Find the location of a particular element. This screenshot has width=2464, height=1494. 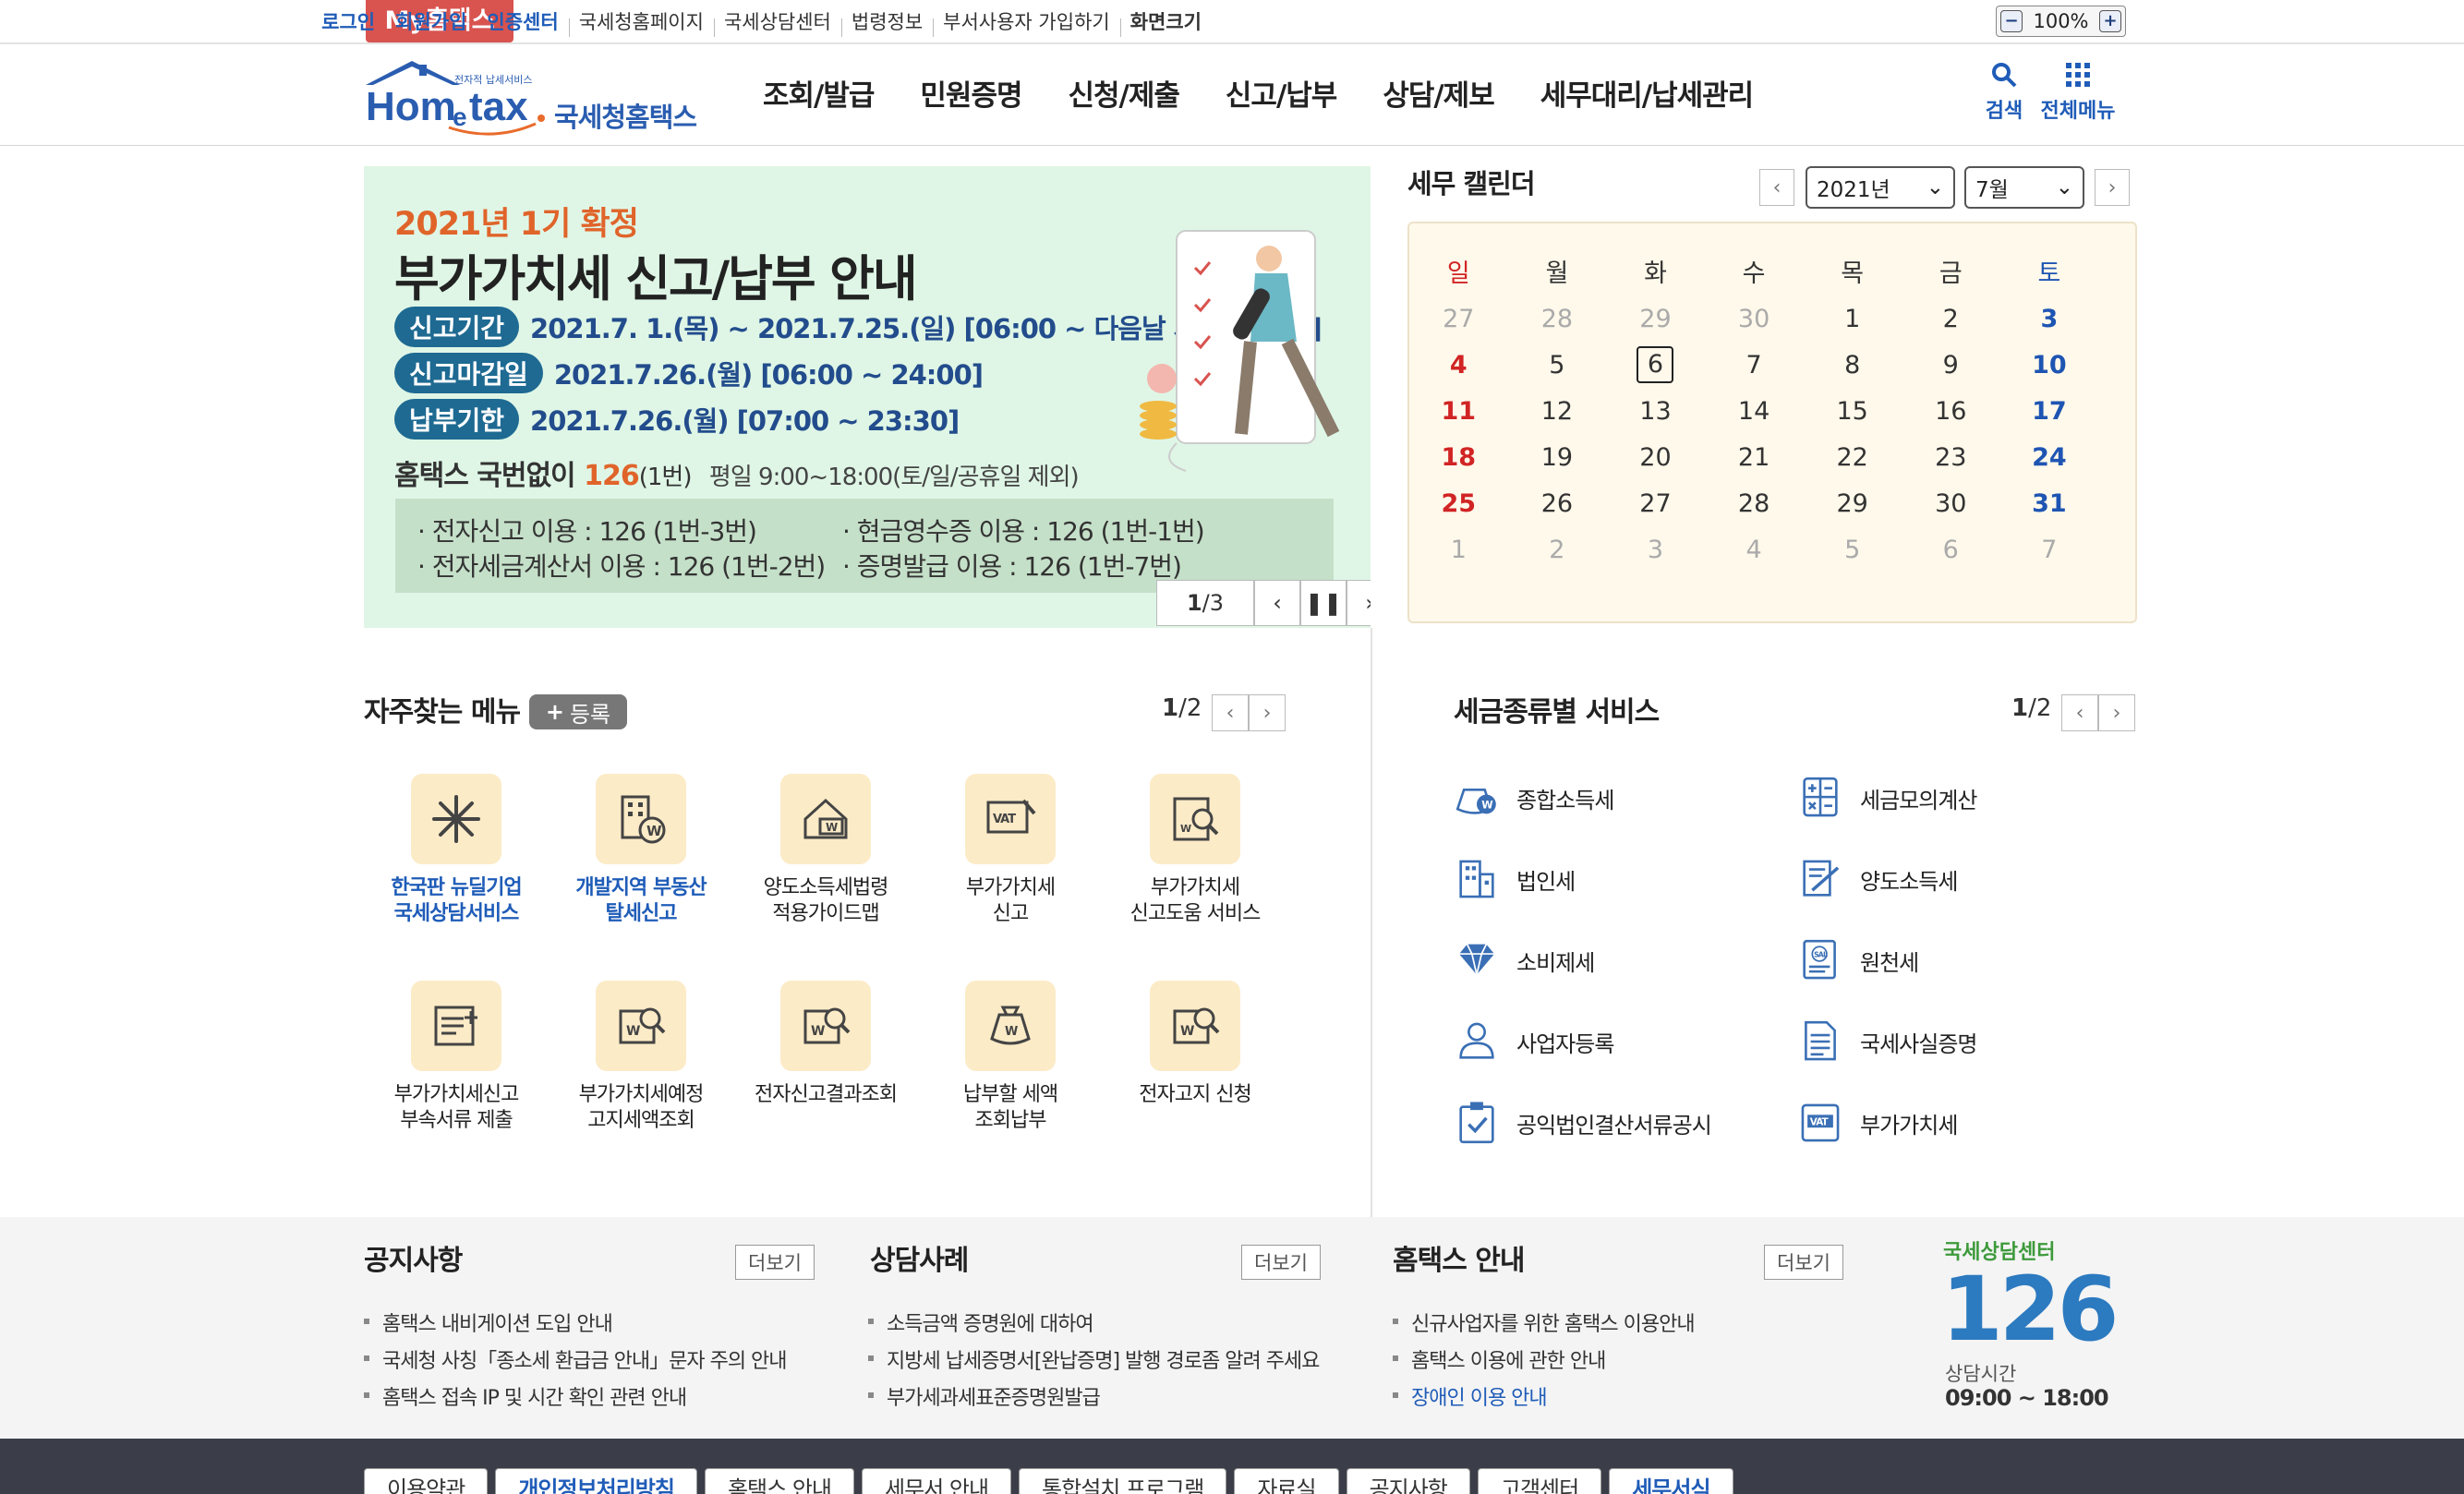

freq-menu-item: 부가가치세신고 부속서류 제출 is located at coordinates (457, 1057).